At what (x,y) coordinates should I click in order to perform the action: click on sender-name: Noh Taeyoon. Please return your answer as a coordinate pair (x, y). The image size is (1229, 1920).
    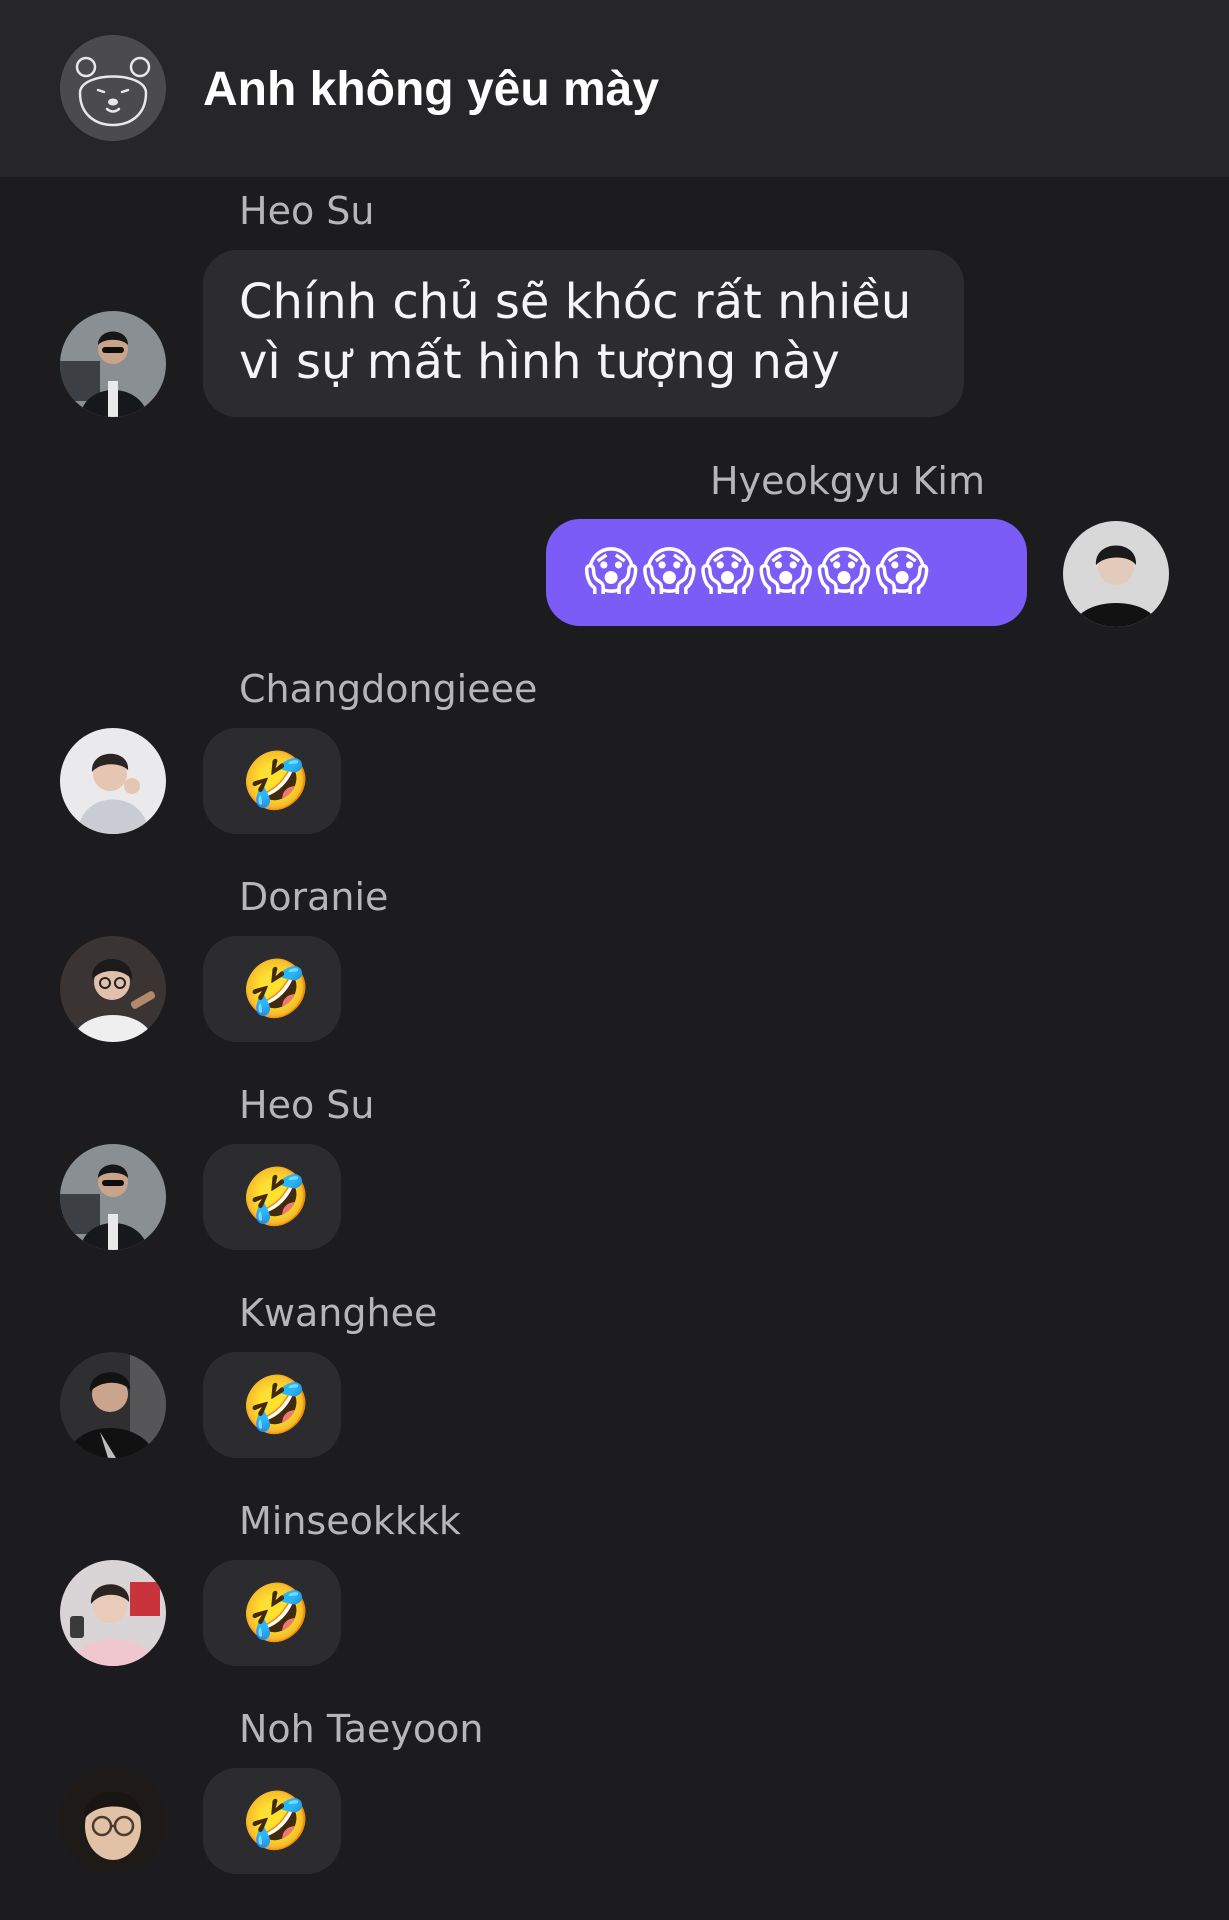
    Looking at the image, I should click on (361, 1729).